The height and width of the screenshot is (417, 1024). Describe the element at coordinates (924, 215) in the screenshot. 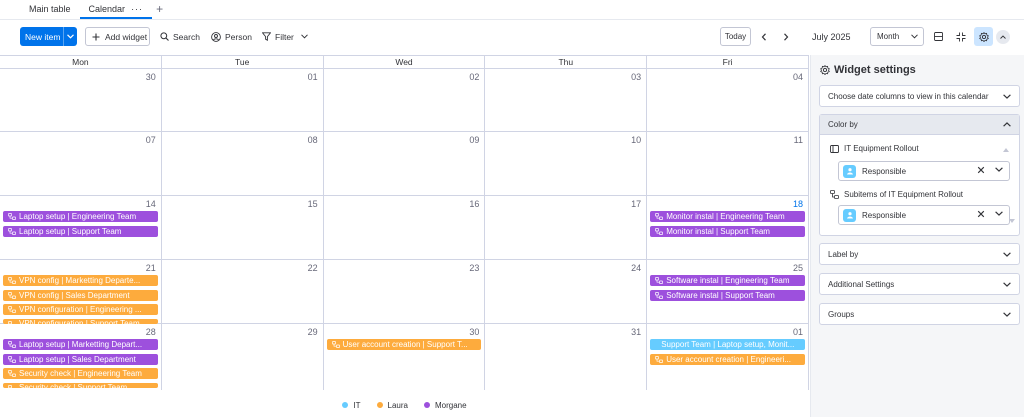

I see `subitems-color-column-select: Responsible` at that location.